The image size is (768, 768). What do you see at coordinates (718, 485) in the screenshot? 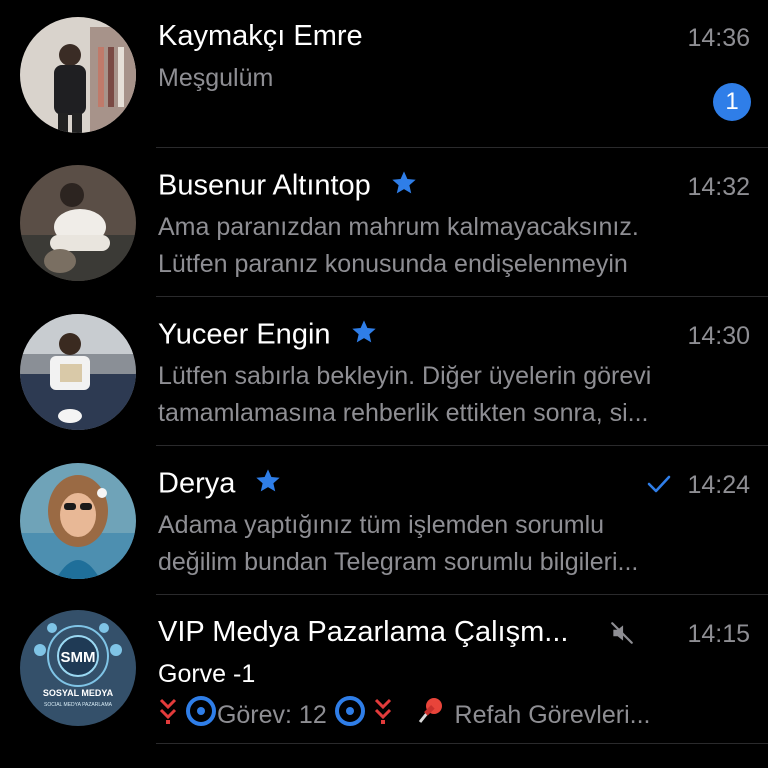
I see `chat-time: 14:24` at bounding box center [718, 485].